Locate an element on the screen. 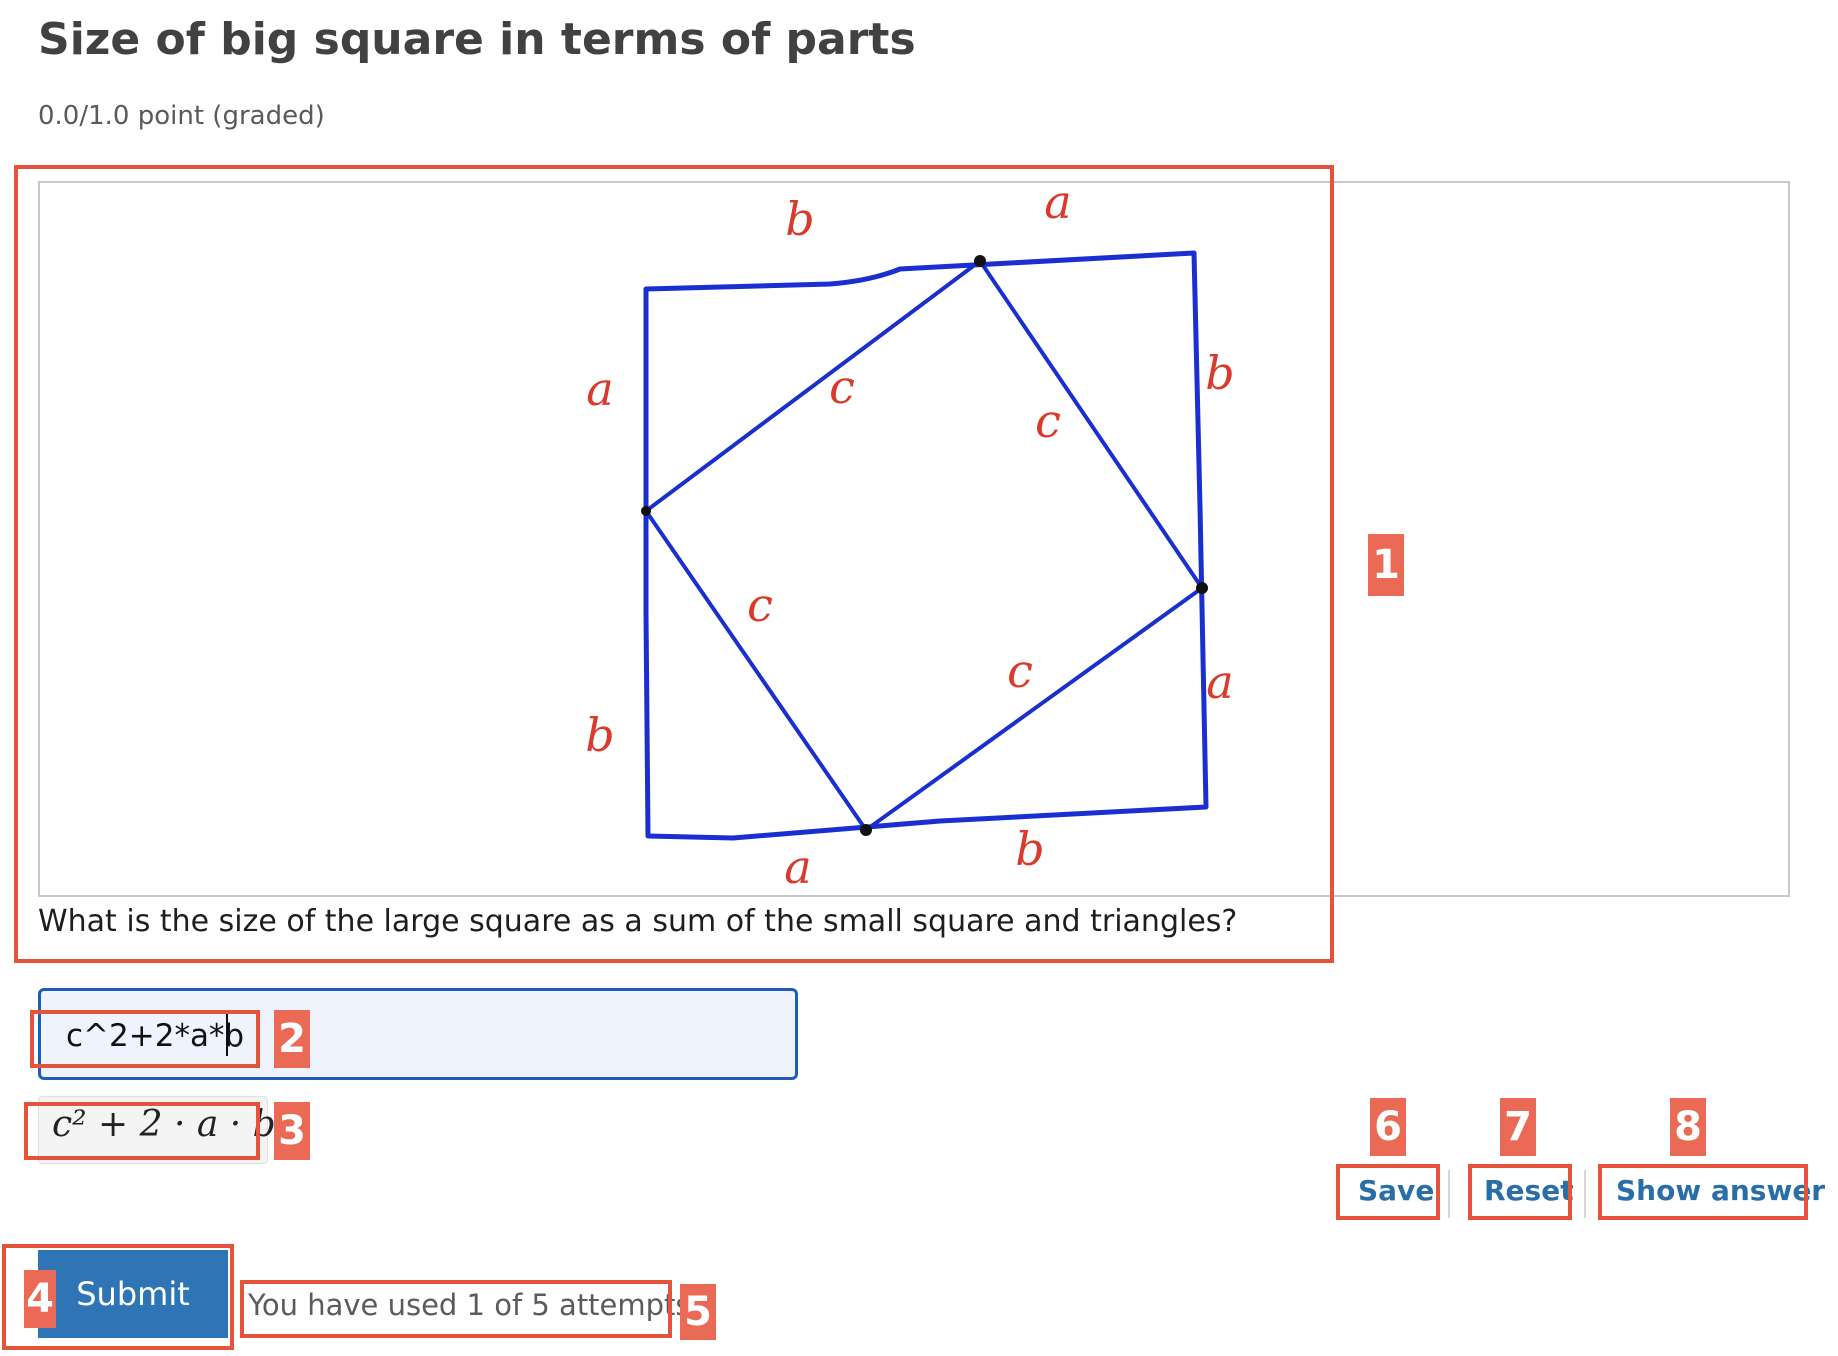 This screenshot has height=1356, width=1838. annotation-badge-1: 1 is located at coordinates (1386, 565).